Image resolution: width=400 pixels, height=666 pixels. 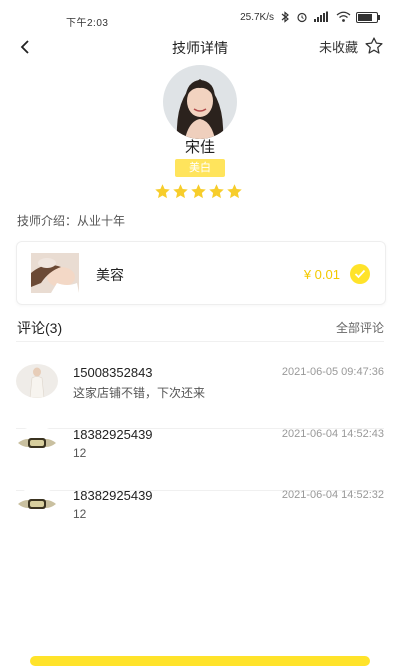 I want to click on reviews-divider, so click(x=200, y=341).